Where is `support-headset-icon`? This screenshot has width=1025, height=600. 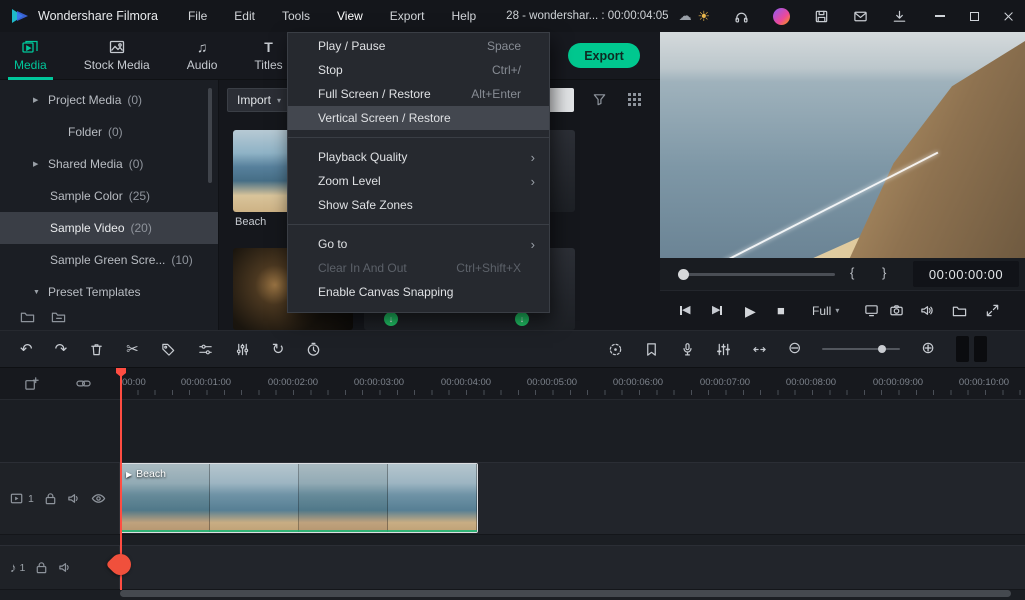
support-headset-icon is located at coordinates (741, 16).